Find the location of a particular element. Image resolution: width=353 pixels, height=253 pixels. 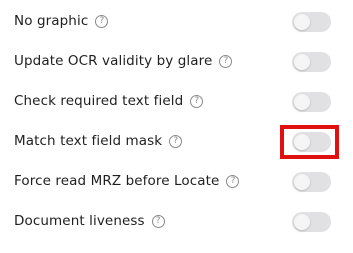

setting-label-wrap: Update OCR validity by glare ? is located at coordinates (123, 61).